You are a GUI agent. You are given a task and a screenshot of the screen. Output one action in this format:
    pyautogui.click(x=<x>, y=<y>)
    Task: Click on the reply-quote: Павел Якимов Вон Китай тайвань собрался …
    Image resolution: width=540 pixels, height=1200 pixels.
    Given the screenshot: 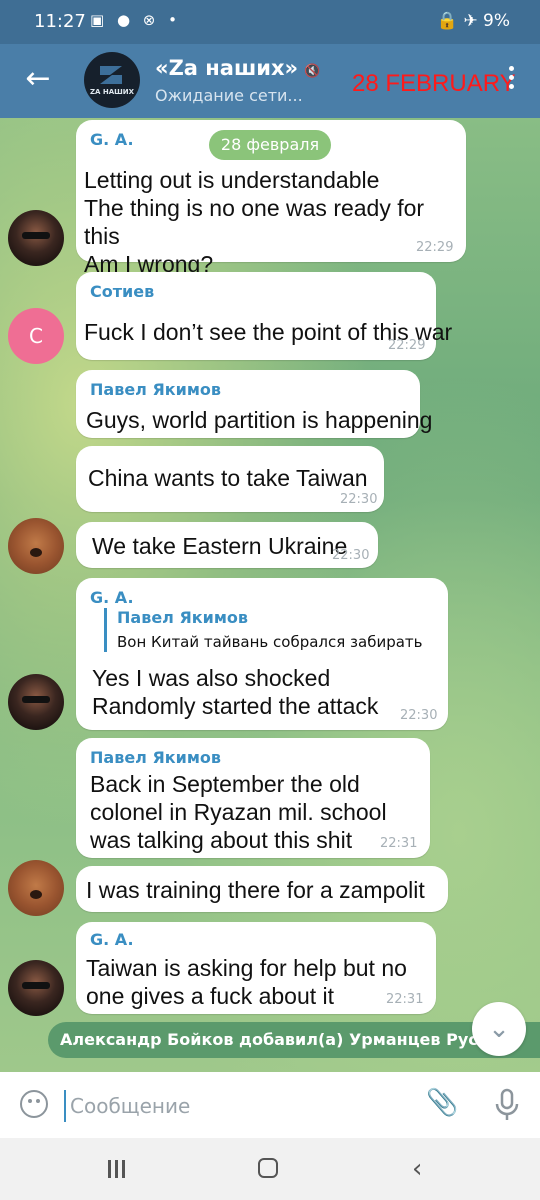 What is the action you would take?
    pyautogui.click(x=263, y=630)
    